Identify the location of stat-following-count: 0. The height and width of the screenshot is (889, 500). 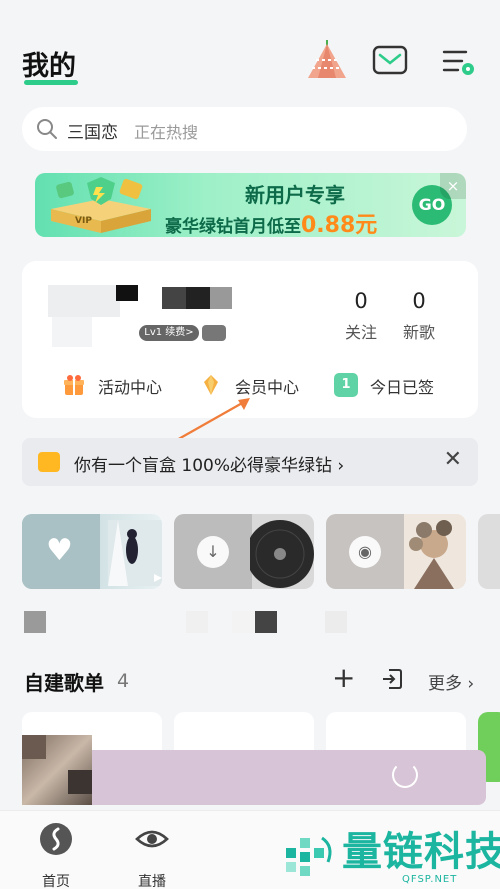
(361, 301).